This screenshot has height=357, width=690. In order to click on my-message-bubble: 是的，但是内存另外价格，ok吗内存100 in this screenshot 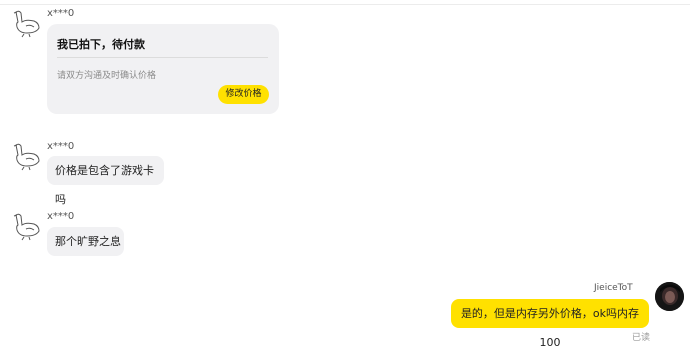, I will do `click(550, 324)`.